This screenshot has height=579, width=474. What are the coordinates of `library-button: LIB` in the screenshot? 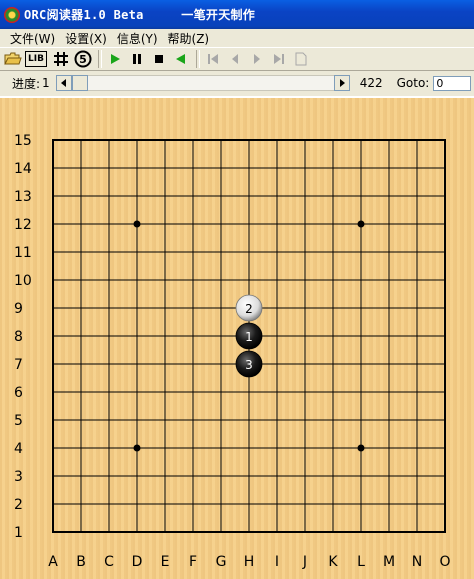 It's located at (36, 59).